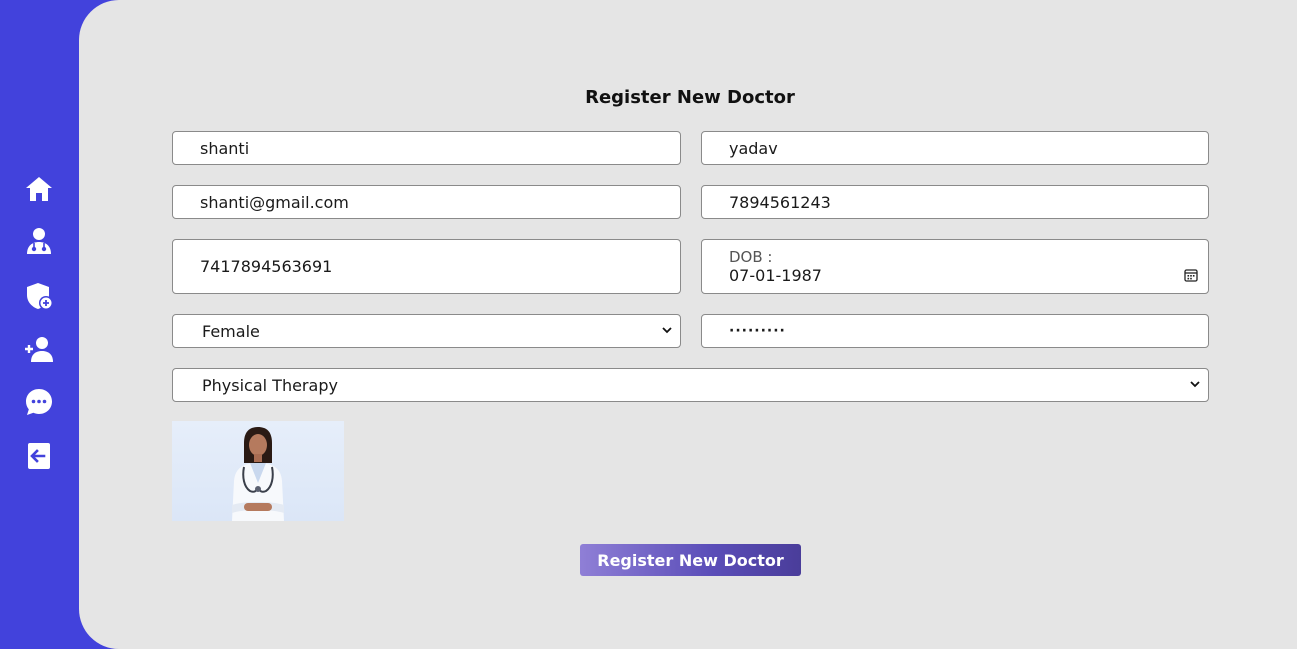 The height and width of the screenshot is (649, 1297). I want to click on doctor-photo, so click(258, 471).